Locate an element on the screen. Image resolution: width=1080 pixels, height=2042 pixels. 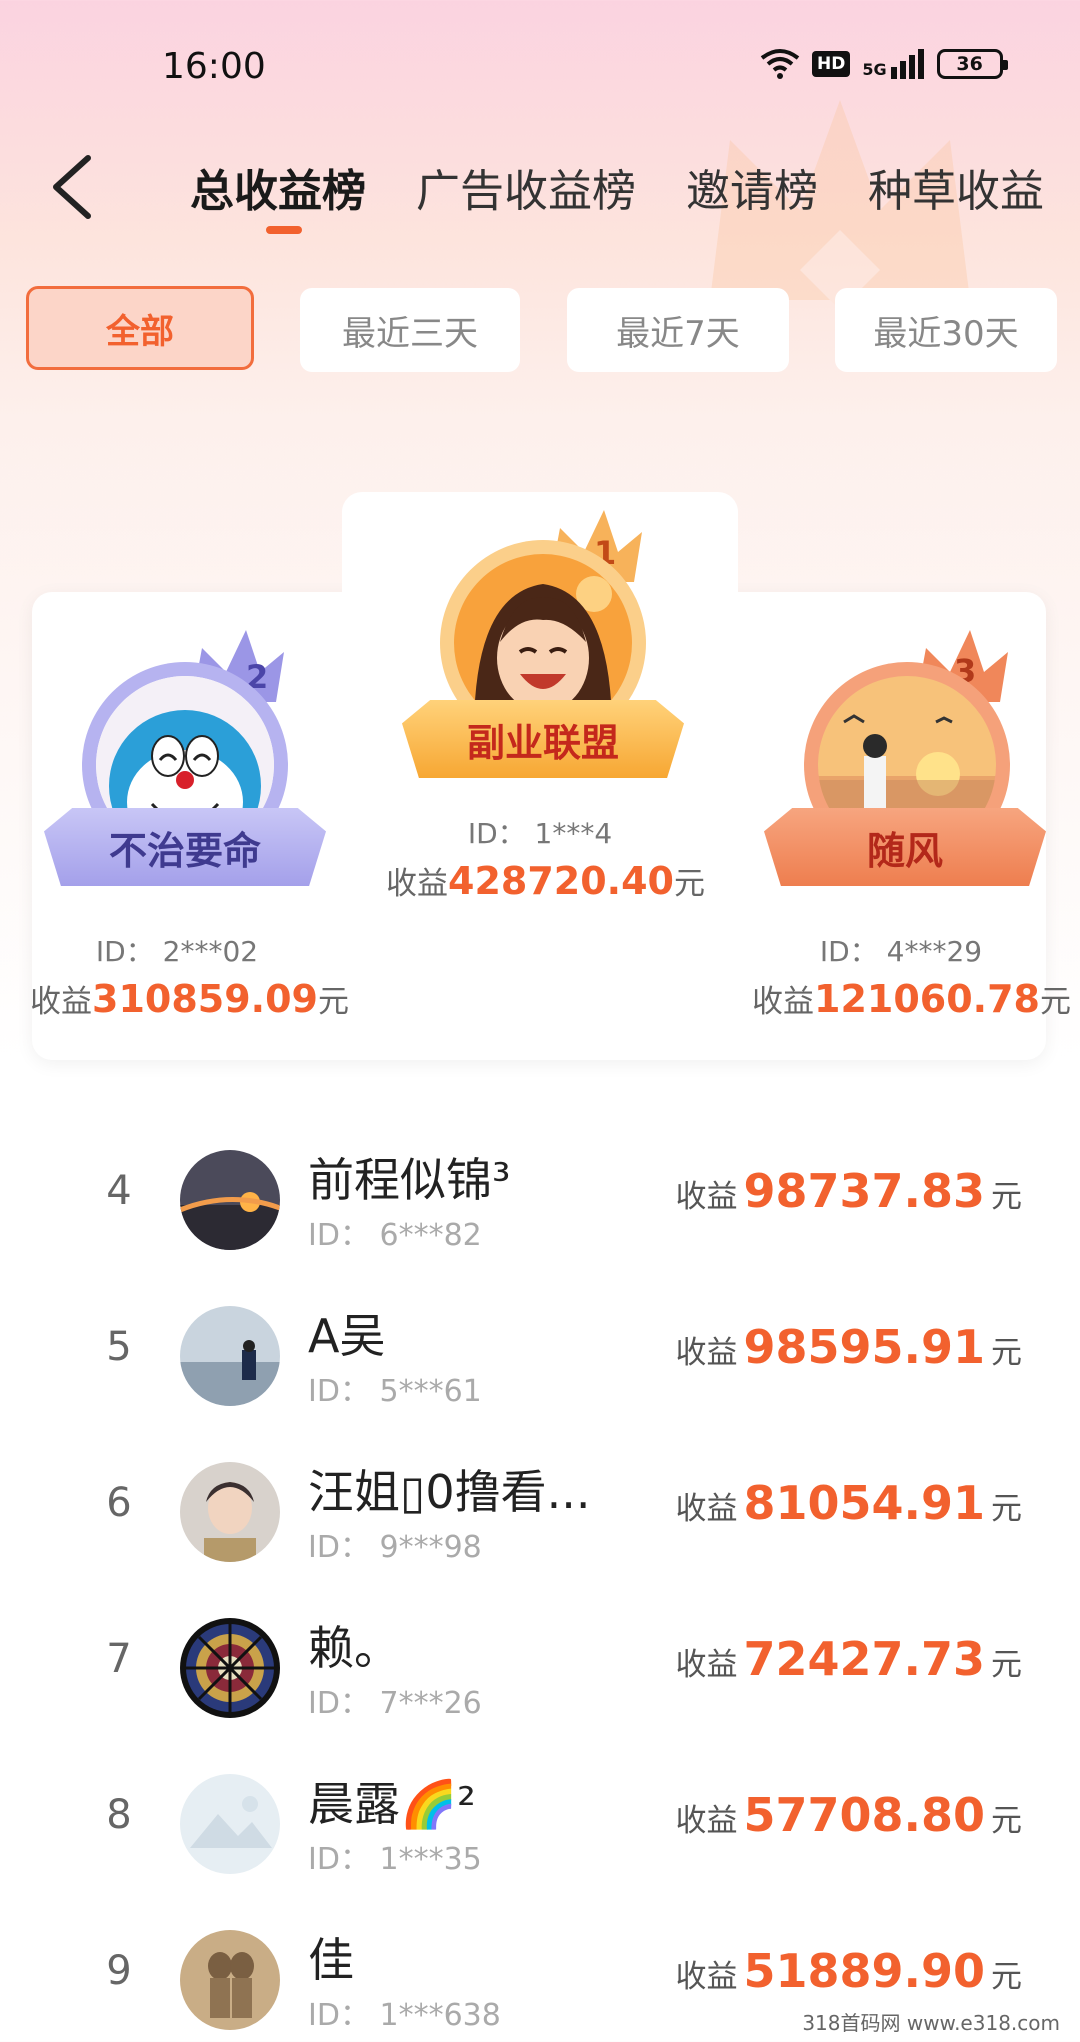
name-ribbon: 随风 is located at coordinates (905, 847).